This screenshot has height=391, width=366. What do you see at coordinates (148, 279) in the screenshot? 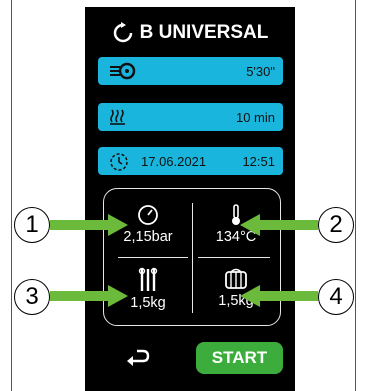
I see `instruments-icon` at bounding box center [148, 279].